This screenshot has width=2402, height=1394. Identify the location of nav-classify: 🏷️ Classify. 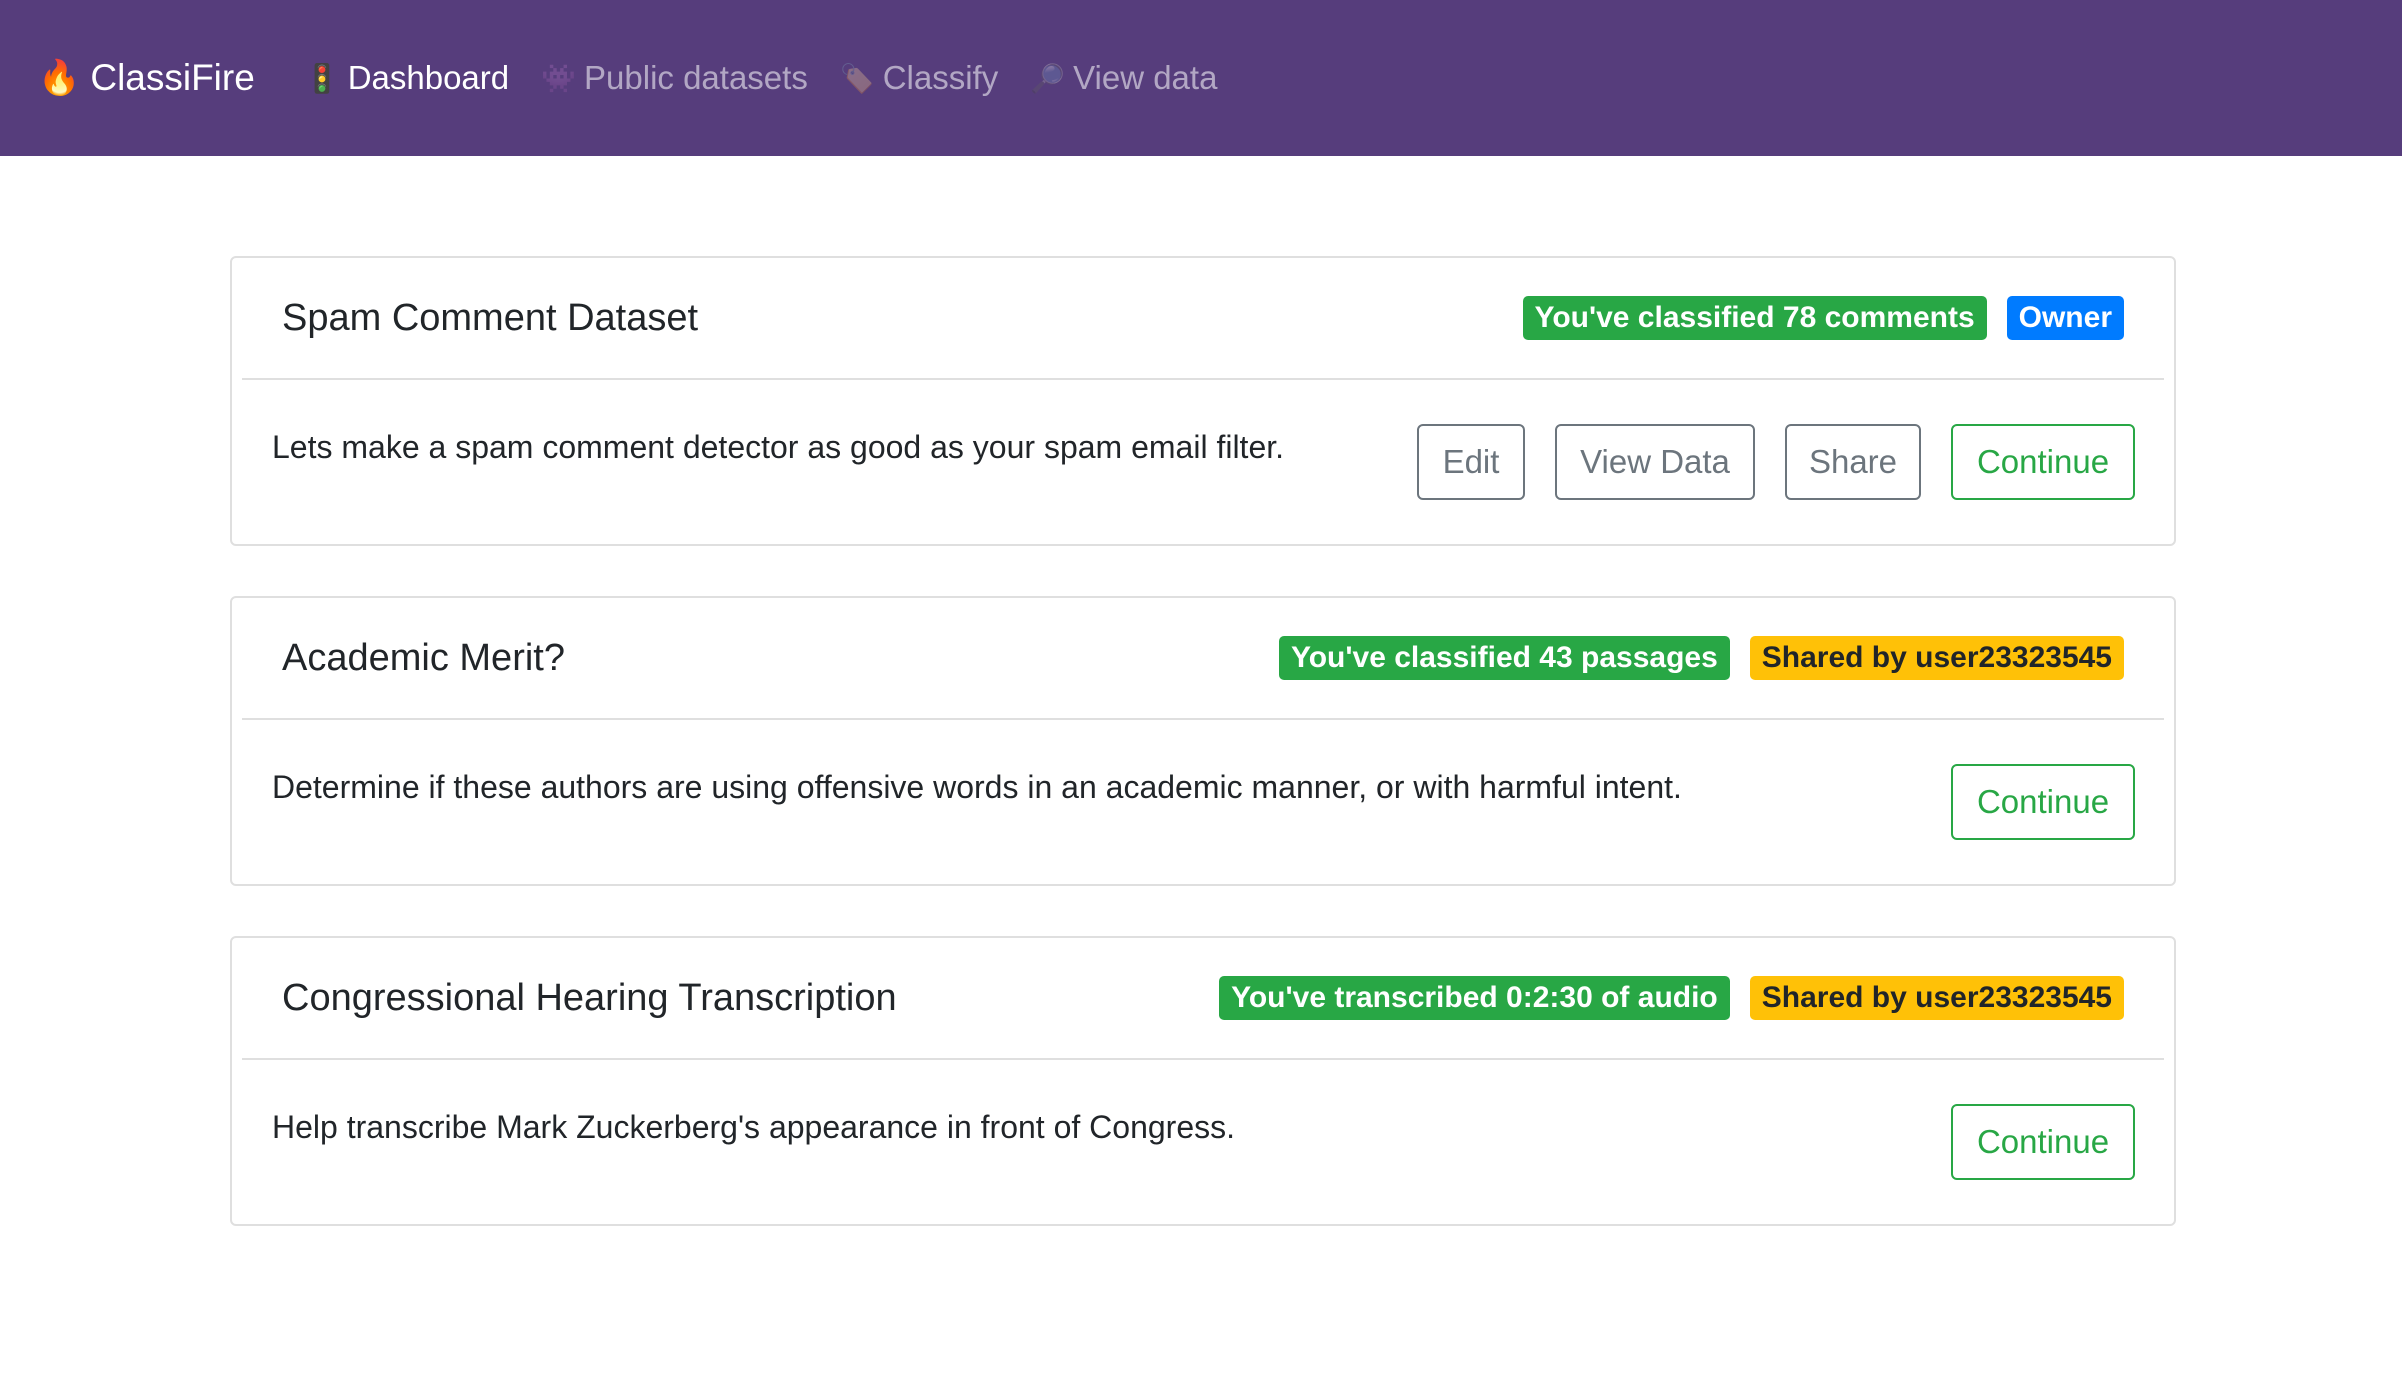
(919, 78).